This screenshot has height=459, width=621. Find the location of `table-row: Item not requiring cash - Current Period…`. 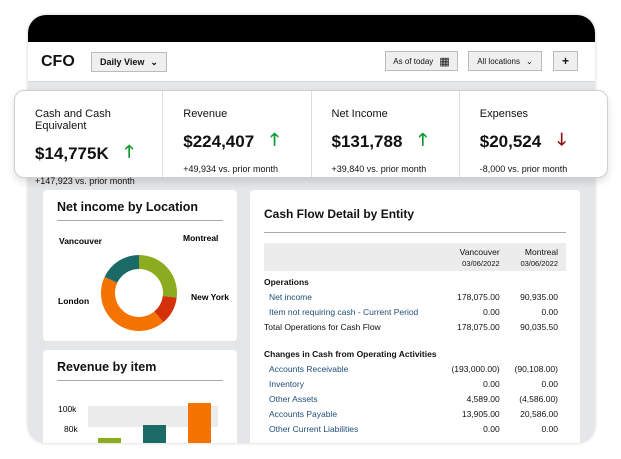

table-row: Item not requiring cash - Current Period… is located at coordinates (415, 312).